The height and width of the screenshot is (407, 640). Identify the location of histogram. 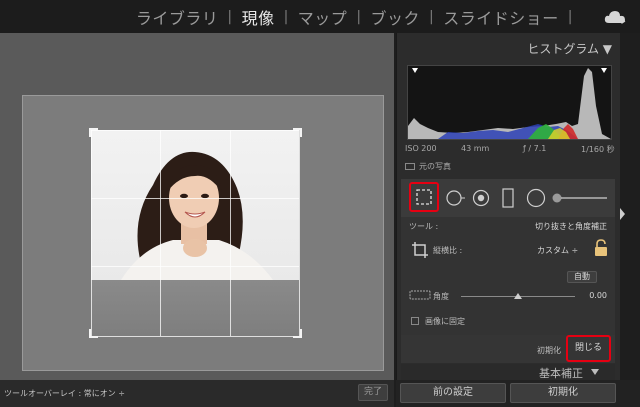
(509, 102).